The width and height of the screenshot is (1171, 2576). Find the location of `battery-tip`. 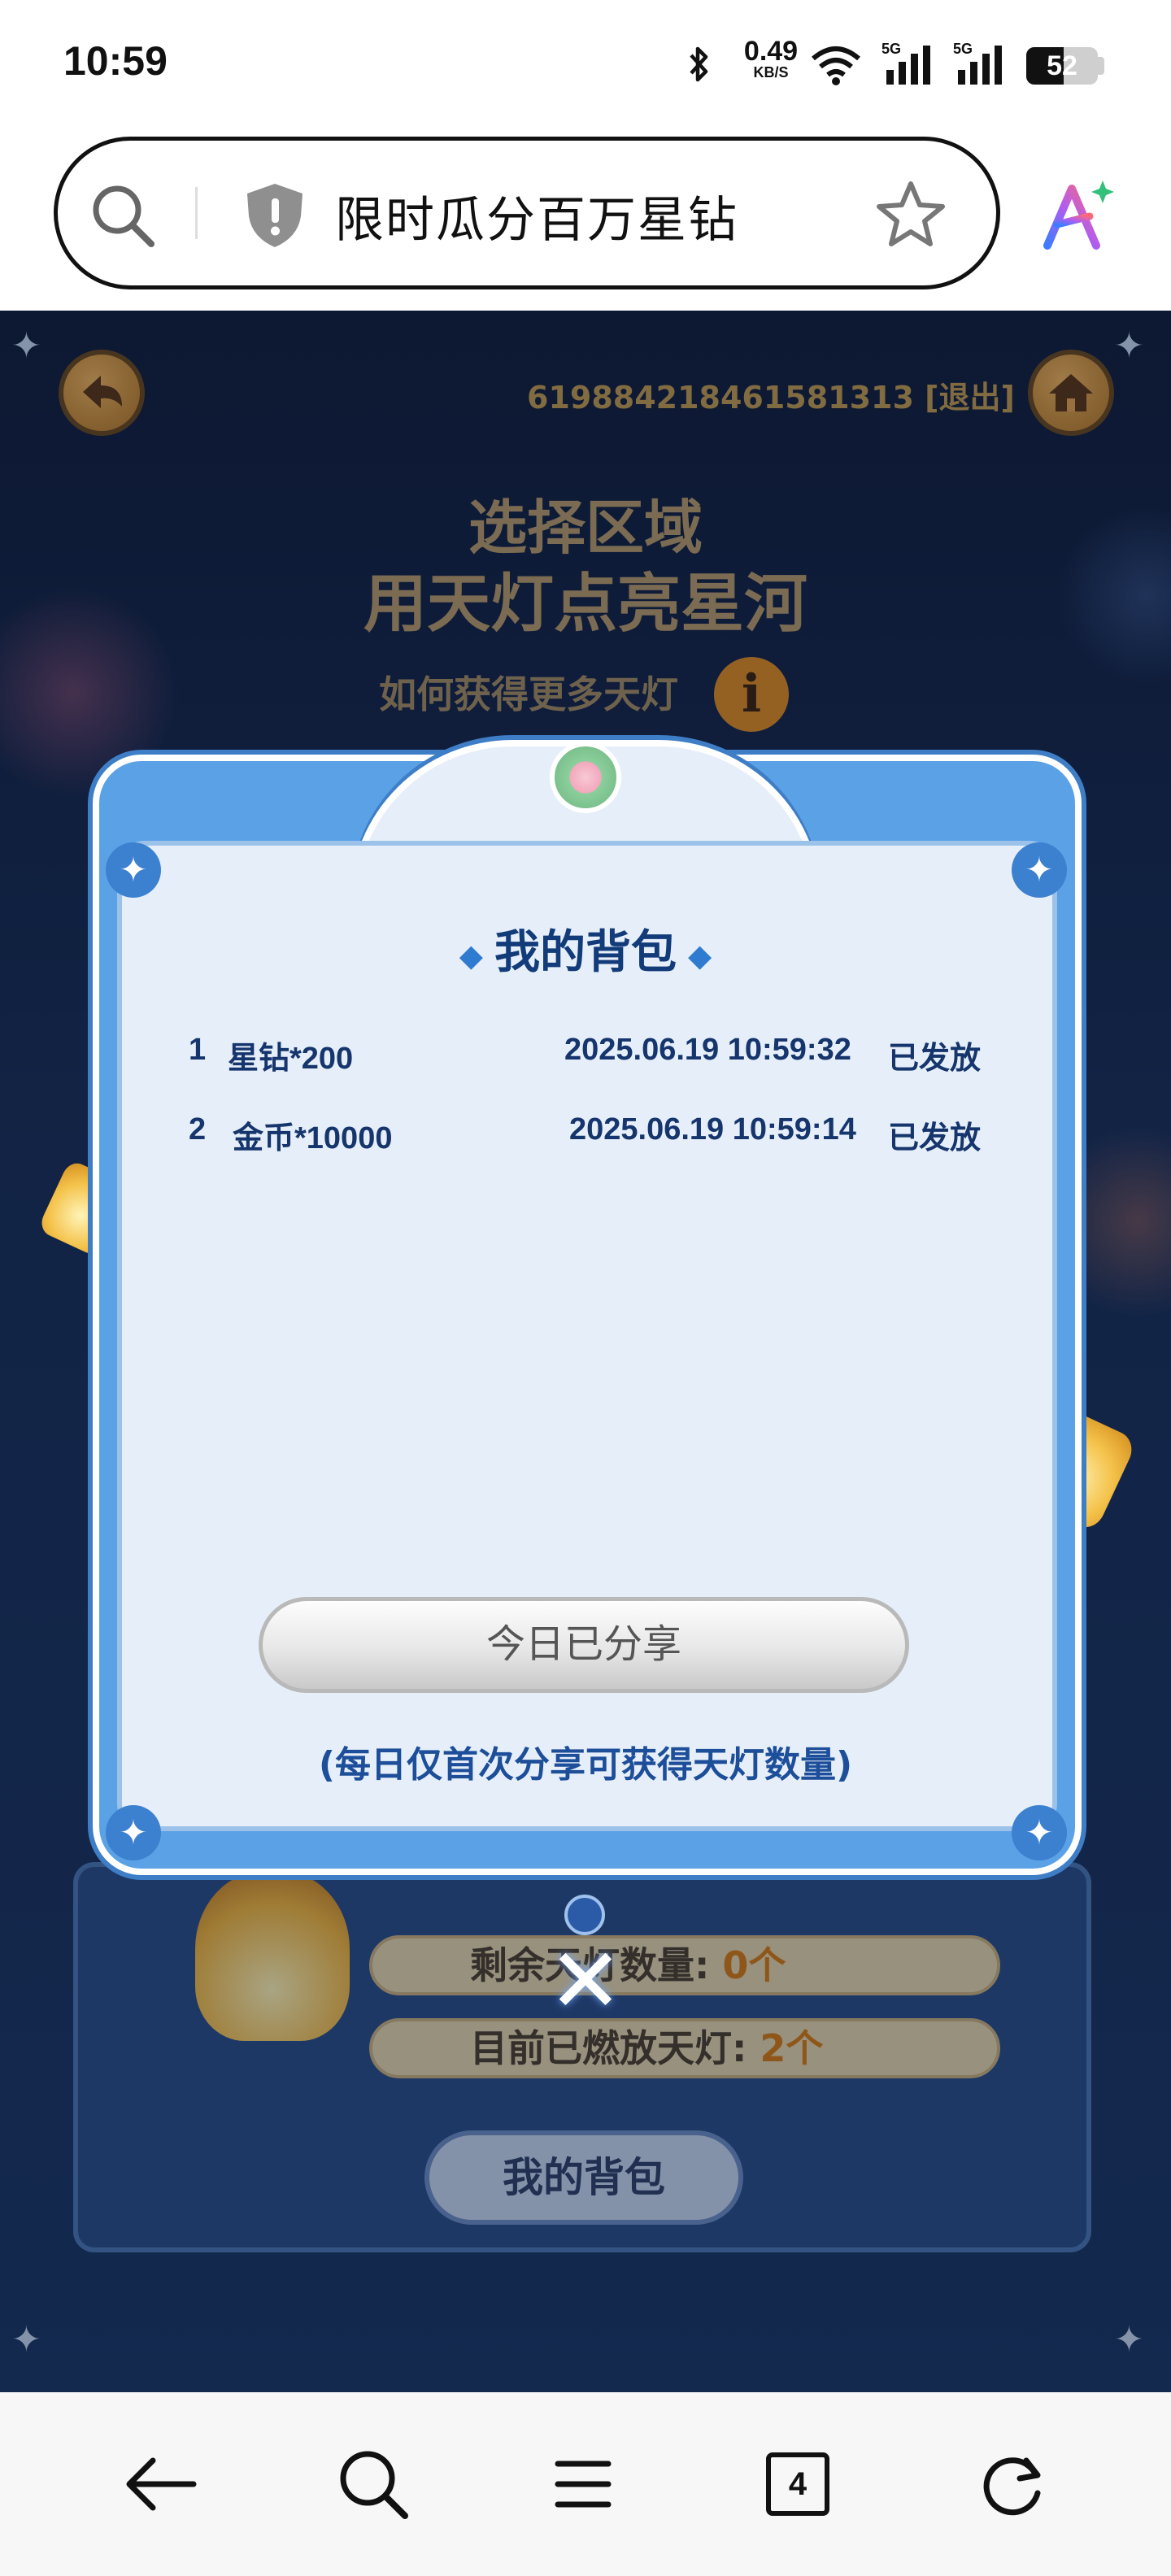

battery-tip is located at coordinates (1101, 66).